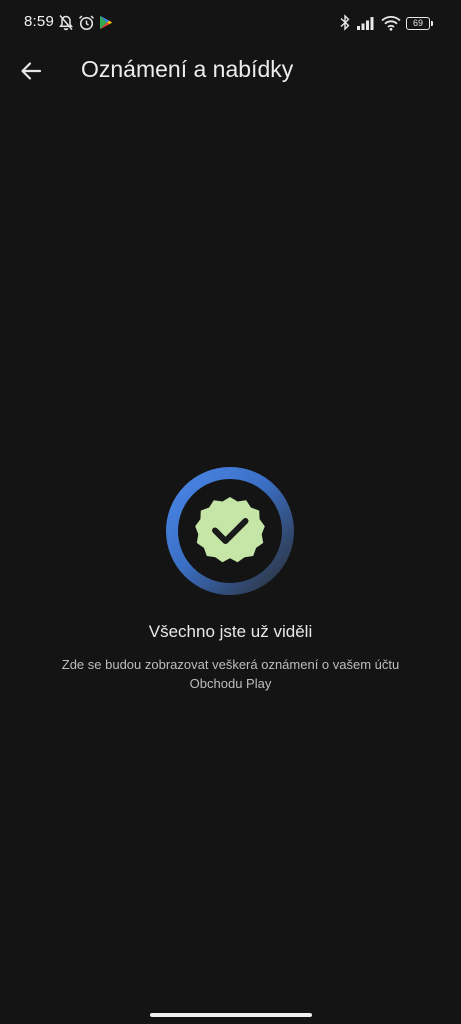 The width and height of the screenshot is (461, 1024). Describe the element at coordinates (391, 23) in the screenshot. I see `wifi-icon` at that location.